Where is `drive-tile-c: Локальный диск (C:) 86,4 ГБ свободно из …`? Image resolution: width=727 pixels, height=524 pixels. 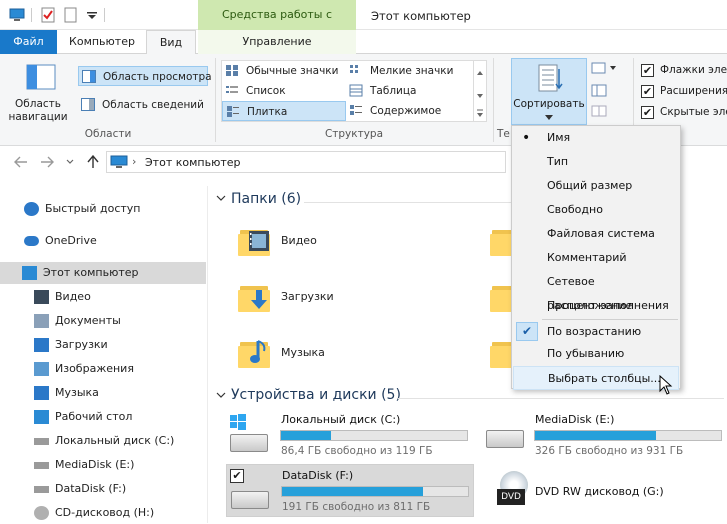 drive-tile-c: Локальный диск (C:) 86,4 ГБ свободно из … is located at coordinates (350, 435).